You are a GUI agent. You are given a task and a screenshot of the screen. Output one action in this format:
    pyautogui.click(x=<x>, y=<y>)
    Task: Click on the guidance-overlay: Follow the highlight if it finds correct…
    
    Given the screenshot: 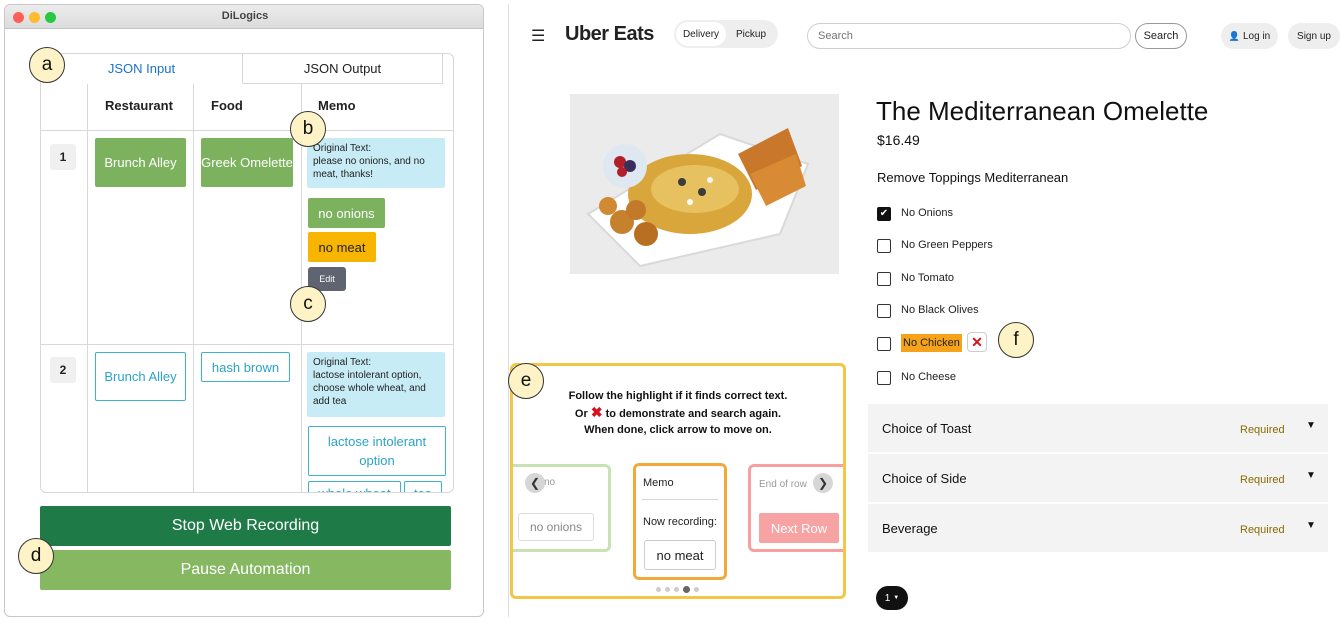 What is the action you would take?
    pyautogui.click(x=678, y=481)
    